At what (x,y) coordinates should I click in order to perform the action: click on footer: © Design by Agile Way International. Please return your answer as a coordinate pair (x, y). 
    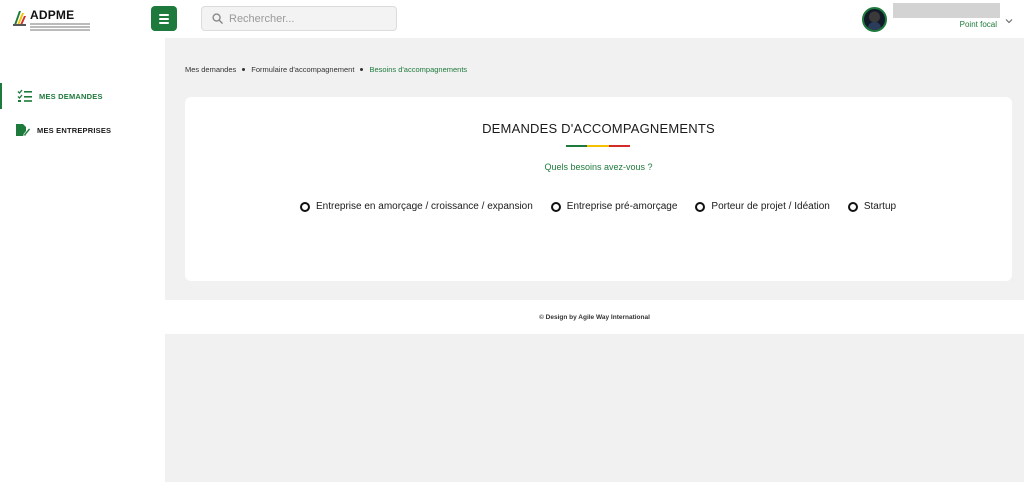
    Looking at the image, I should click on (594, 317).